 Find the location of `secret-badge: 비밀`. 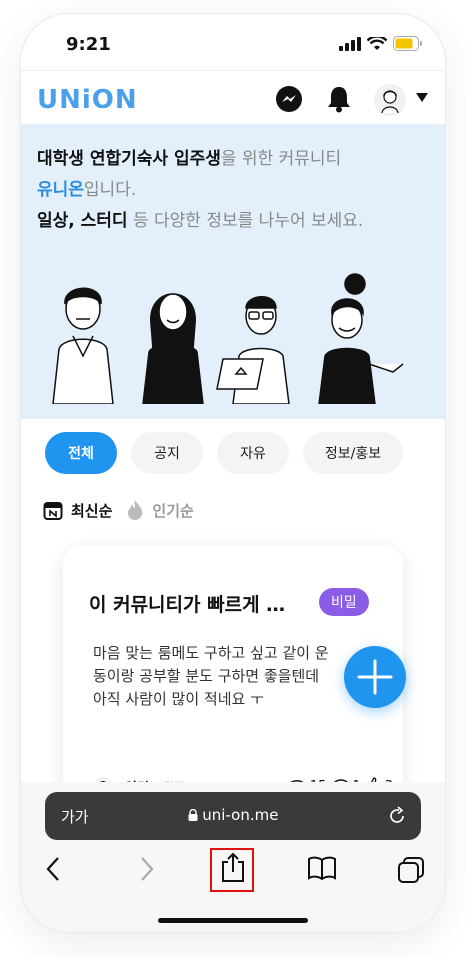

secret-badge: 비밀 is located at coordinates (344, 602).